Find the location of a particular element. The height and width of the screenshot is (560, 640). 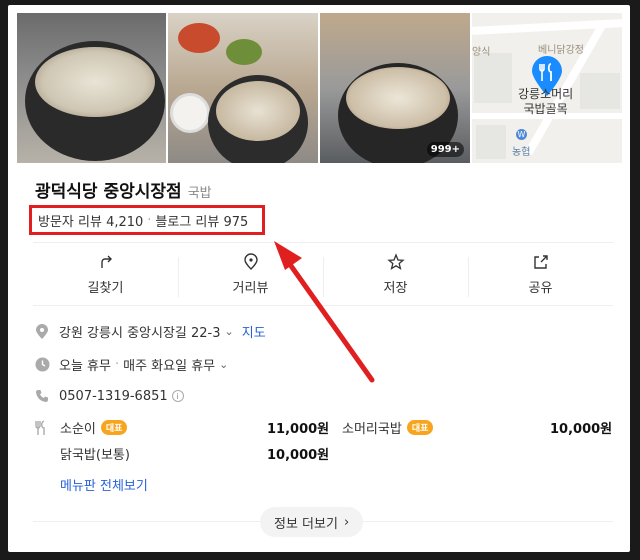

map-place-label: 양식 is located at coordinates (481, 52).